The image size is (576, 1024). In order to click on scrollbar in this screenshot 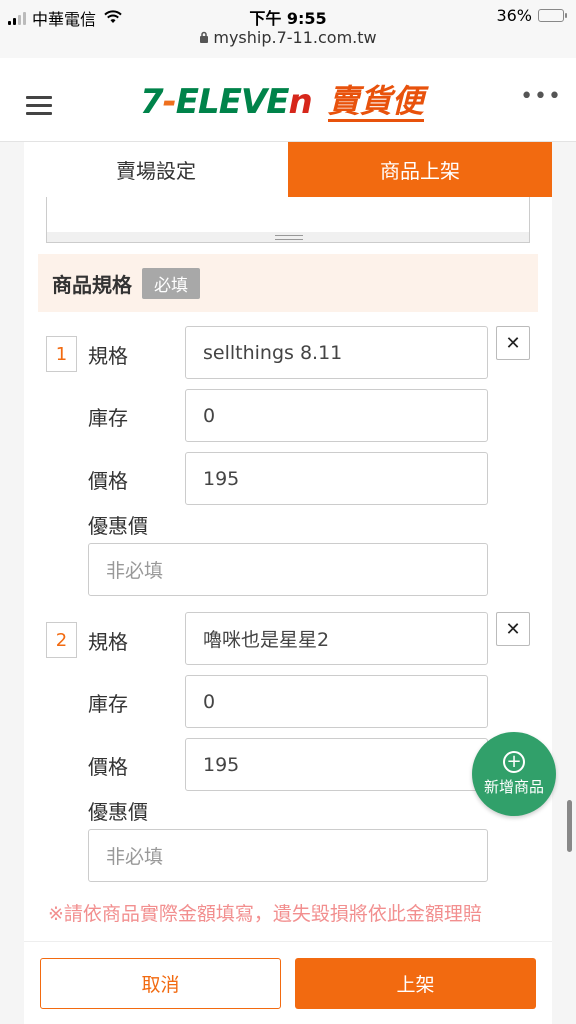, I will do `click(569, 826)`.